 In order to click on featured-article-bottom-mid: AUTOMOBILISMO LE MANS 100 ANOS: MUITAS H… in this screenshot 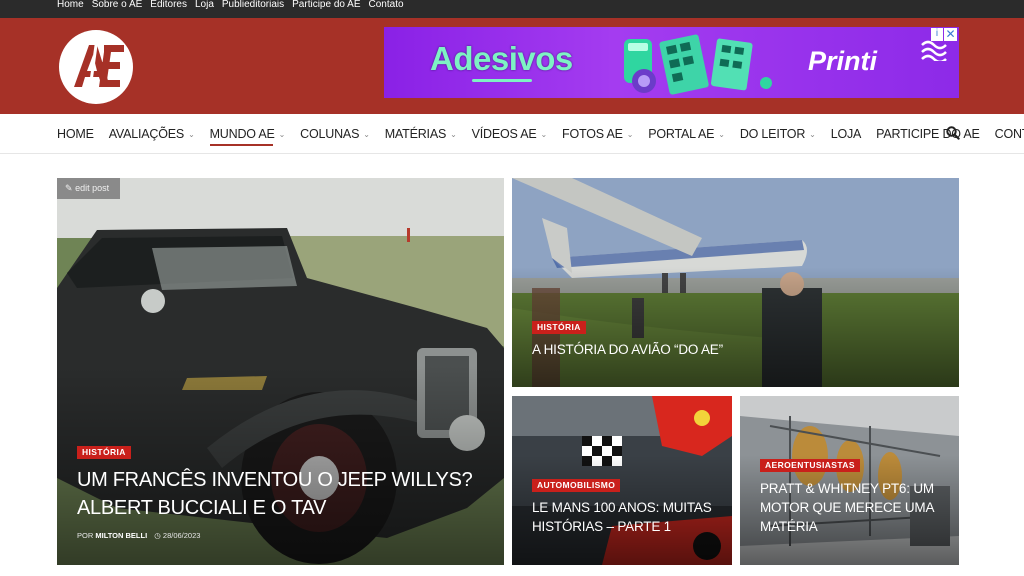, I will do `click(622, 480)`.